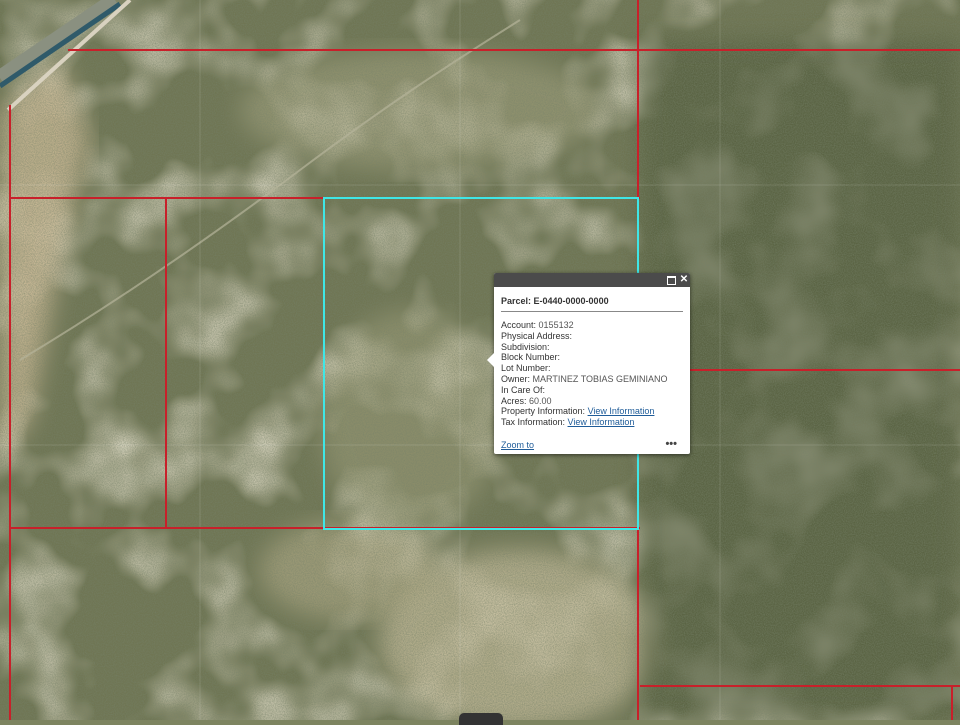  I want to click on field-lot-number: Lot Number:, so click(526, 368).